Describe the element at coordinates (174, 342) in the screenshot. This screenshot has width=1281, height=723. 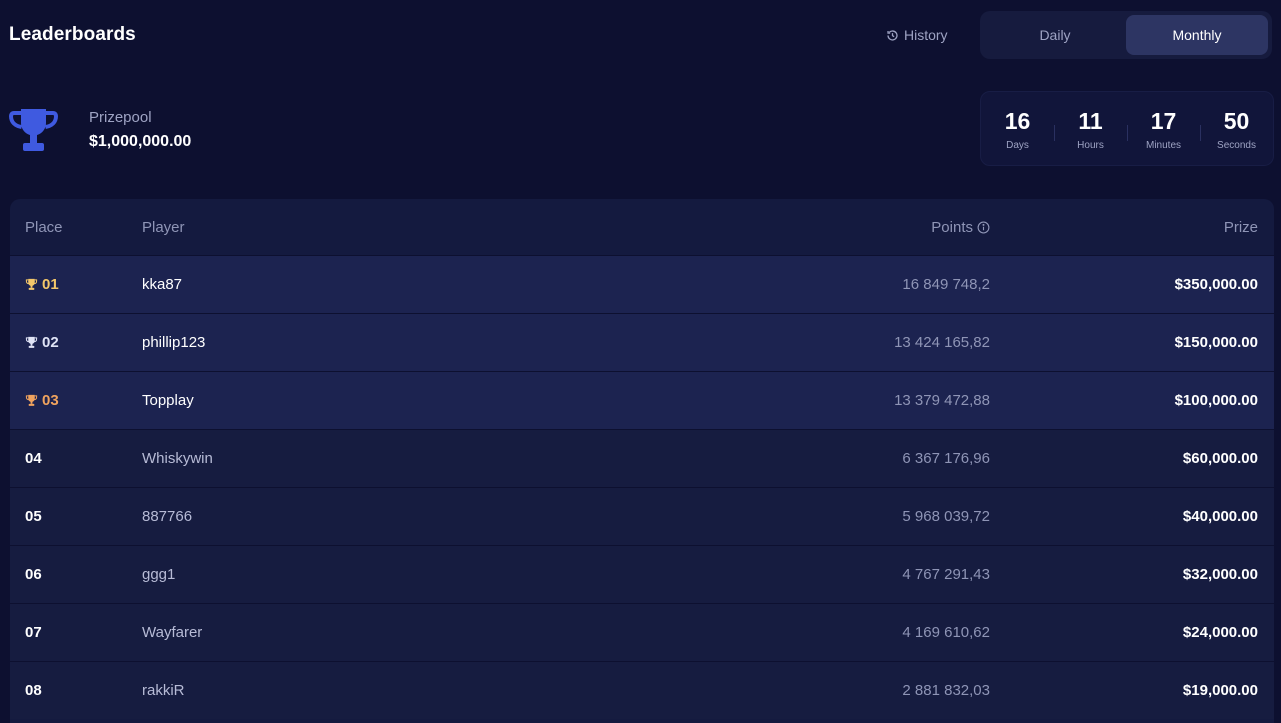
I see `row-player: phillip123` at that location.